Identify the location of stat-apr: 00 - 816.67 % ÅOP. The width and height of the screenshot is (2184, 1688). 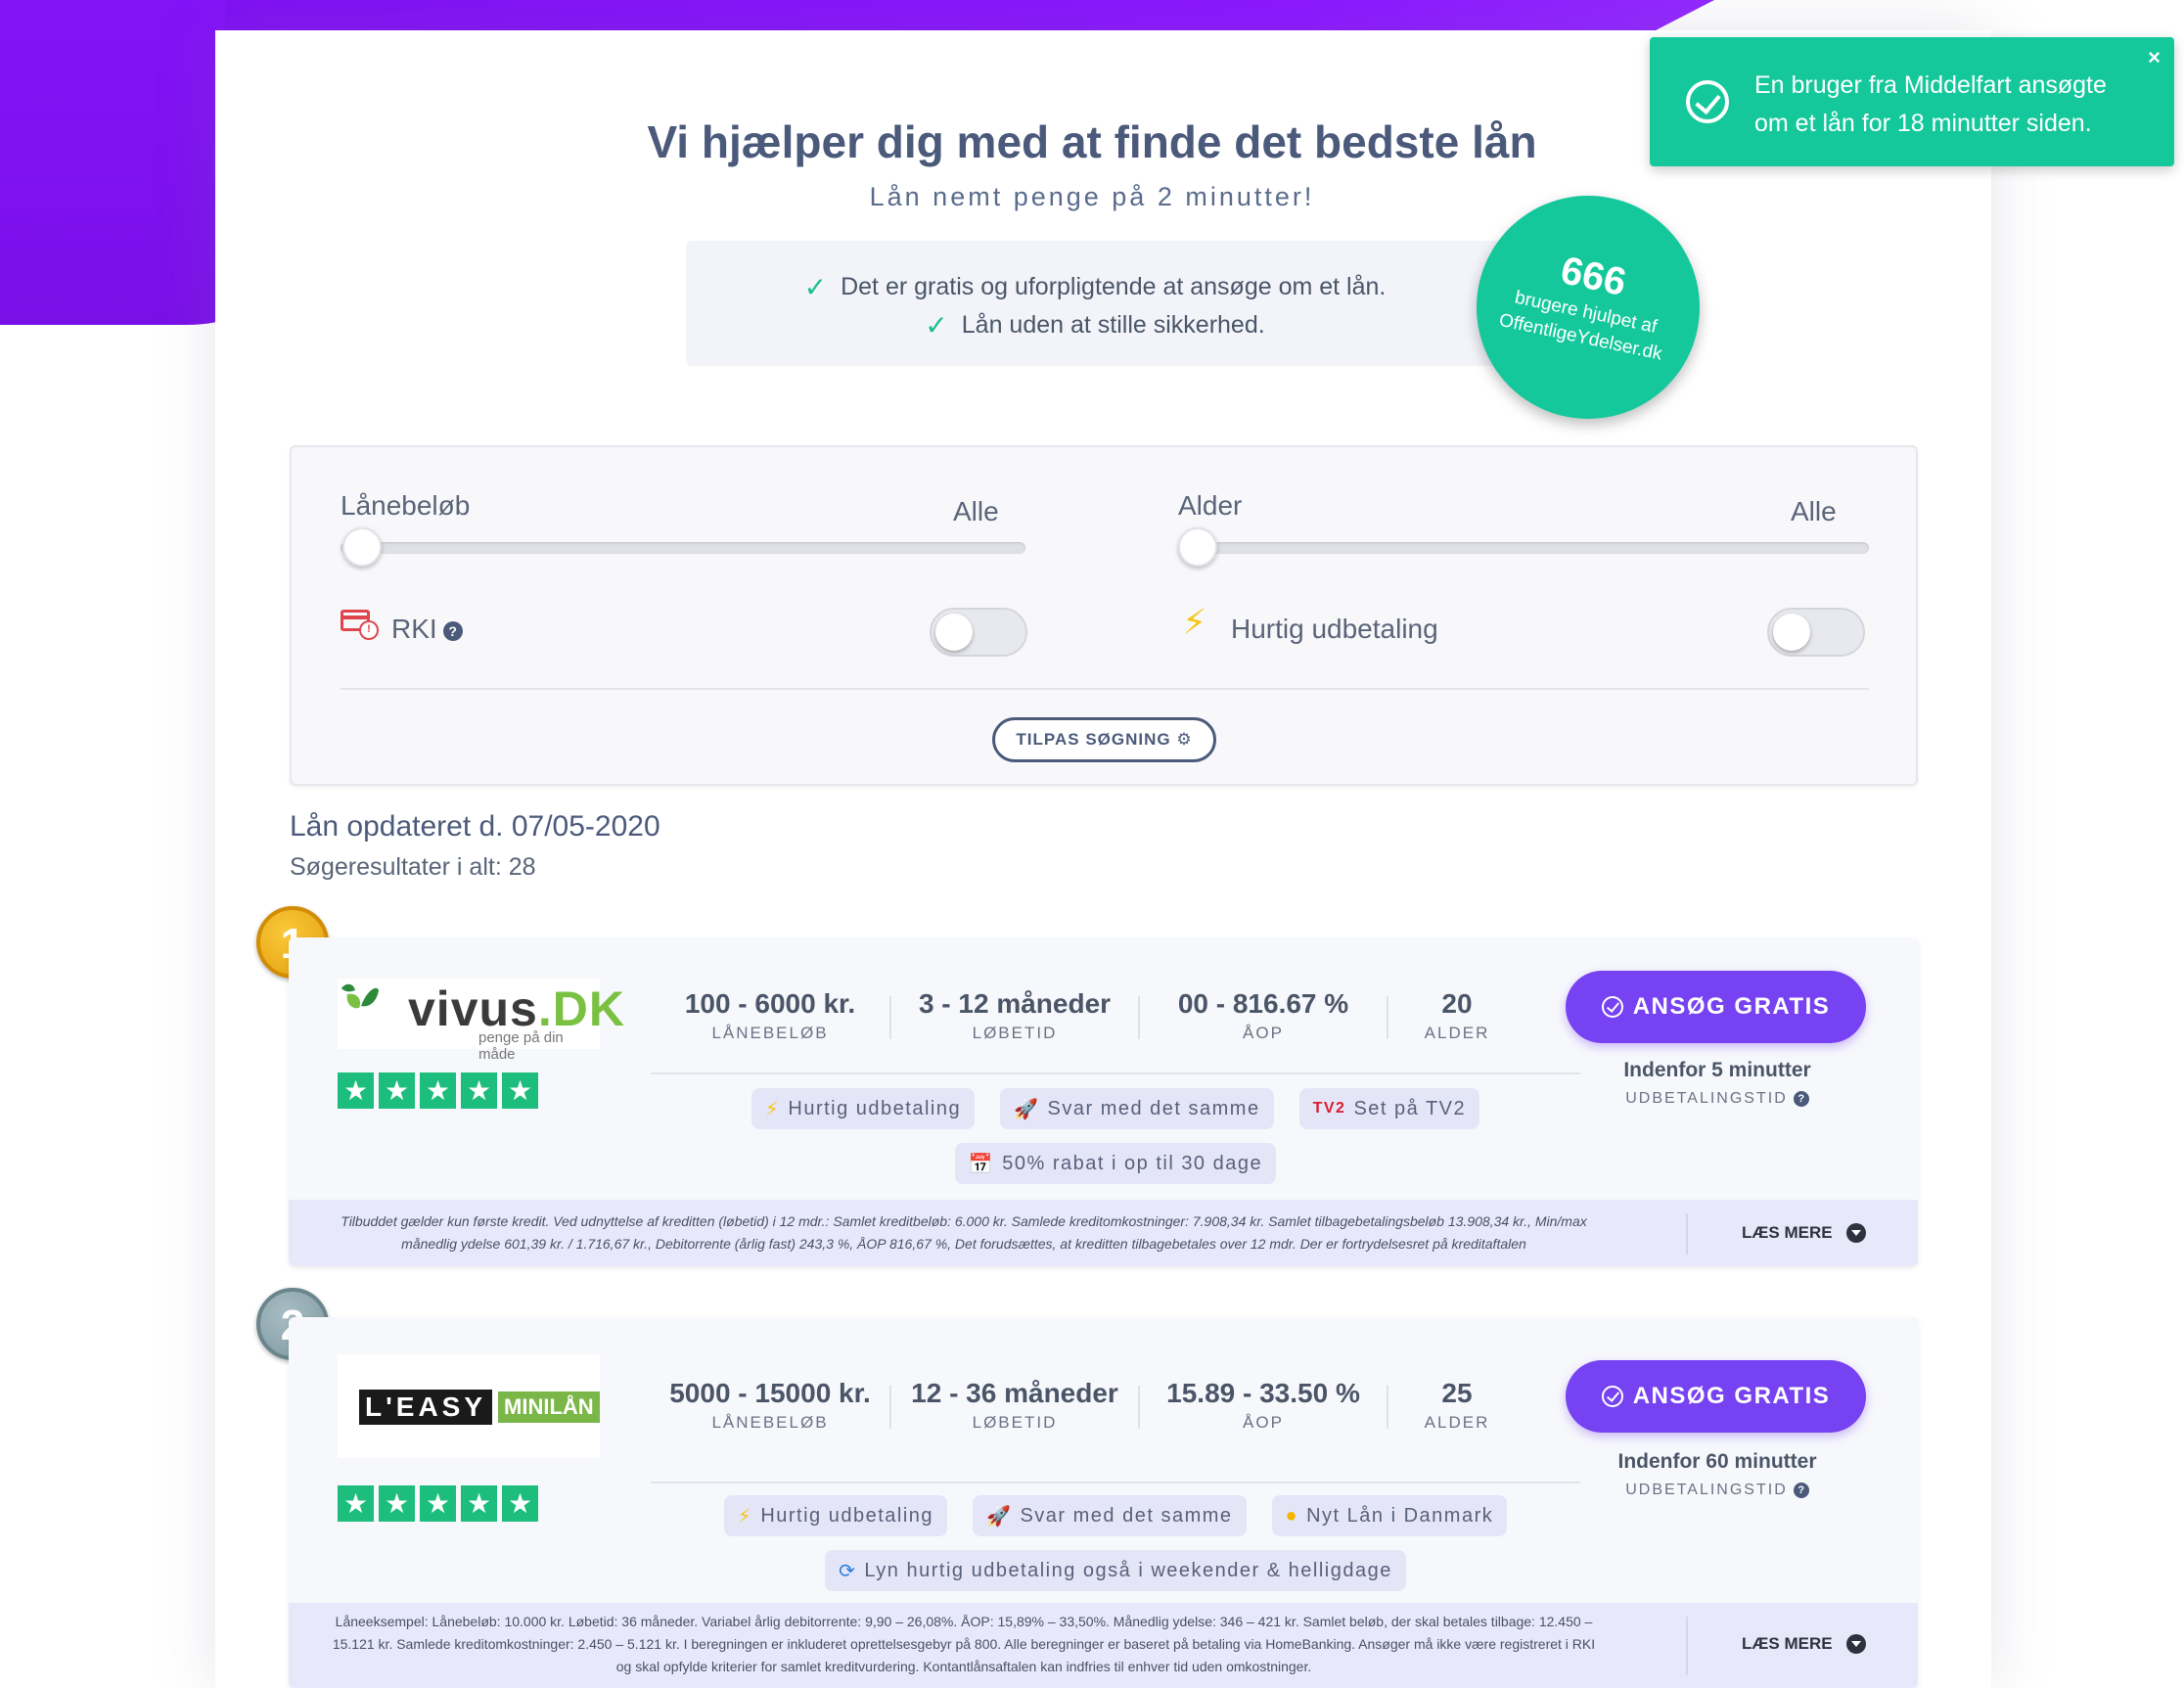
(1264, 1016).